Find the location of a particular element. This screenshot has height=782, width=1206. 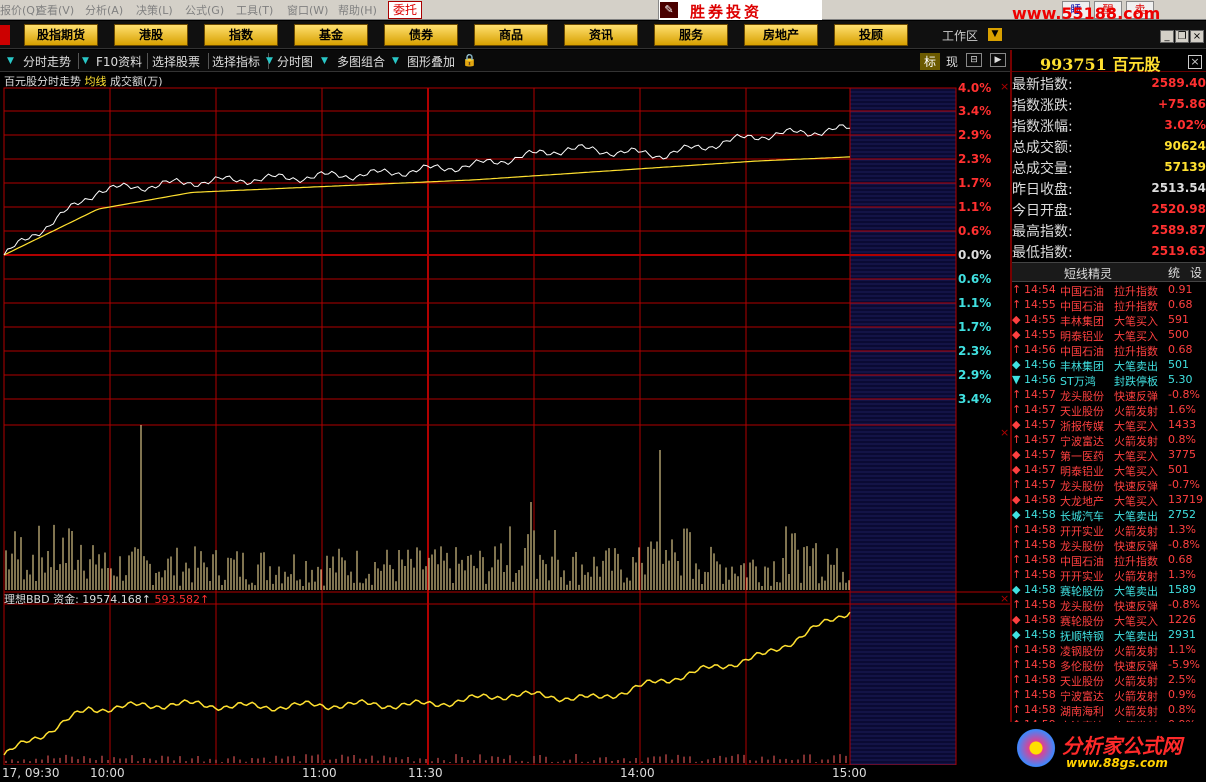

list-item: ◆ 14:57 浙报传媒 大笔买入 1433 is located at coordinates (1108, 425).